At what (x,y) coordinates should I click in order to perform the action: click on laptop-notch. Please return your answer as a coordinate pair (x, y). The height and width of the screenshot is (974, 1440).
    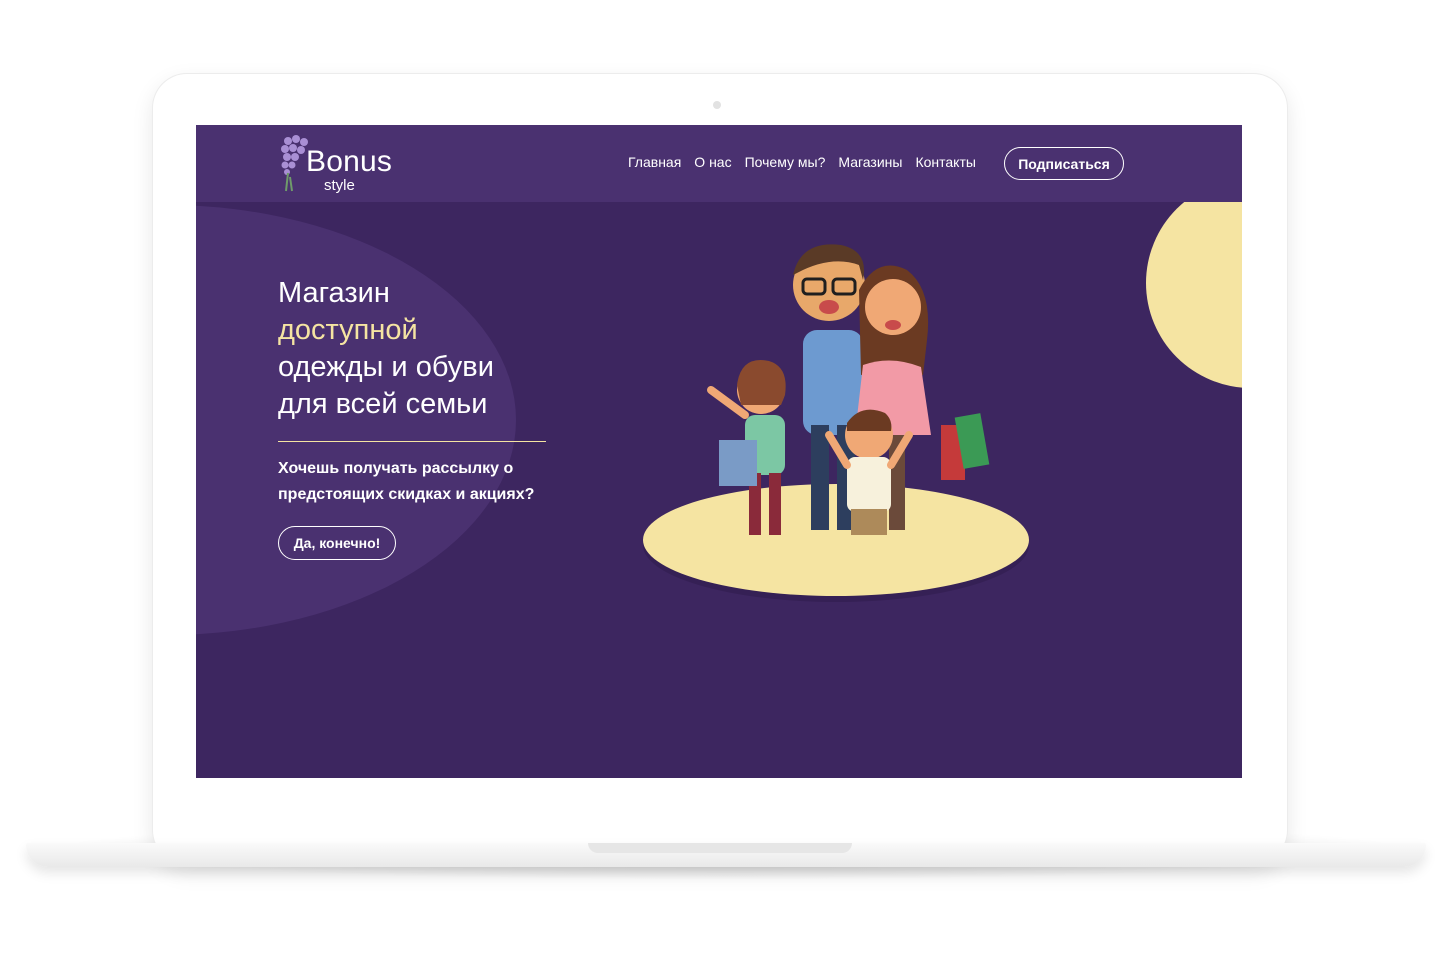
    Looking at the image, I should click on (720, 848).